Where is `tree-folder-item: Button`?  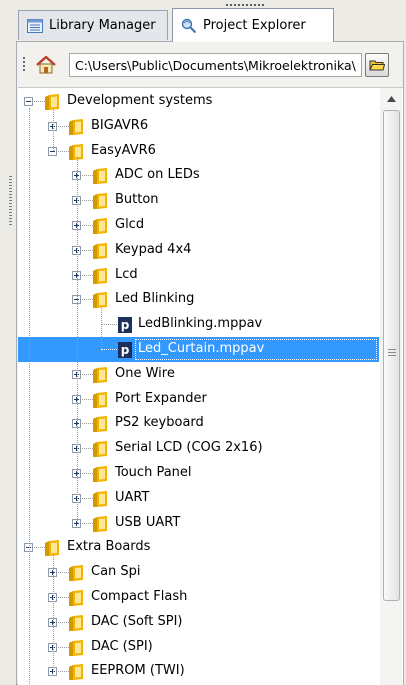 tree-folder-item: Button is located at coordinates (198, 200).